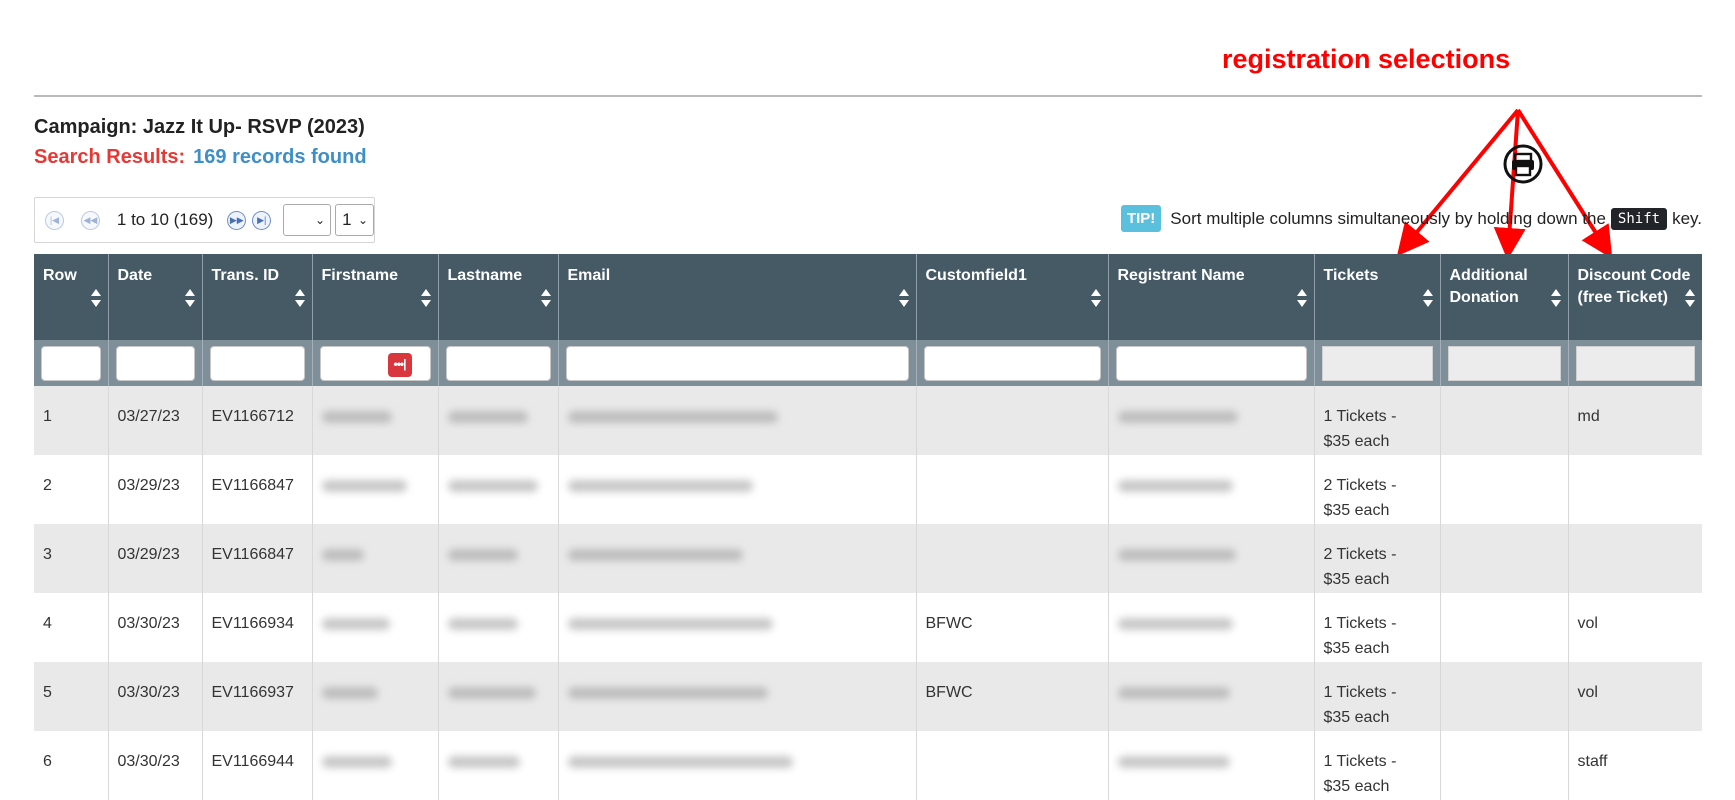 This screenshot has width=1735, height=800. I want to click on trans-id-cell: EV1166847, so click(257, 558).